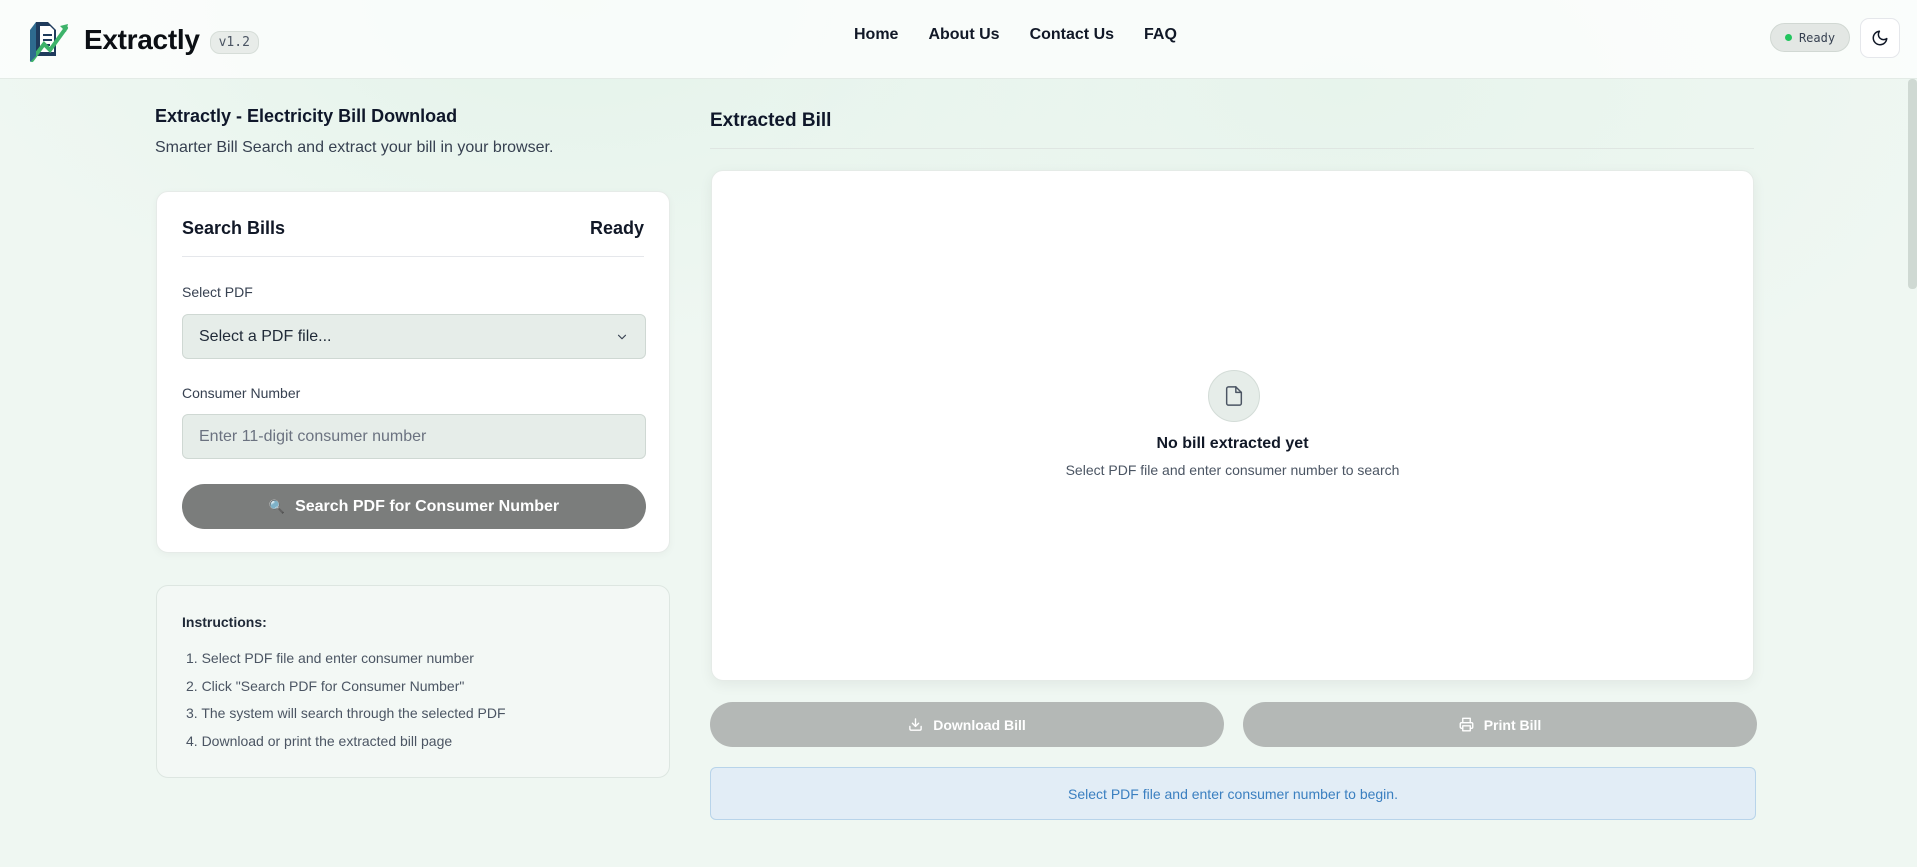 The width and height of the screenshot is (1917, 867). What do you see at coordinates (414, 436) in the screenshot?
I see `consumer-number-input` at bounding box center [414, 436].